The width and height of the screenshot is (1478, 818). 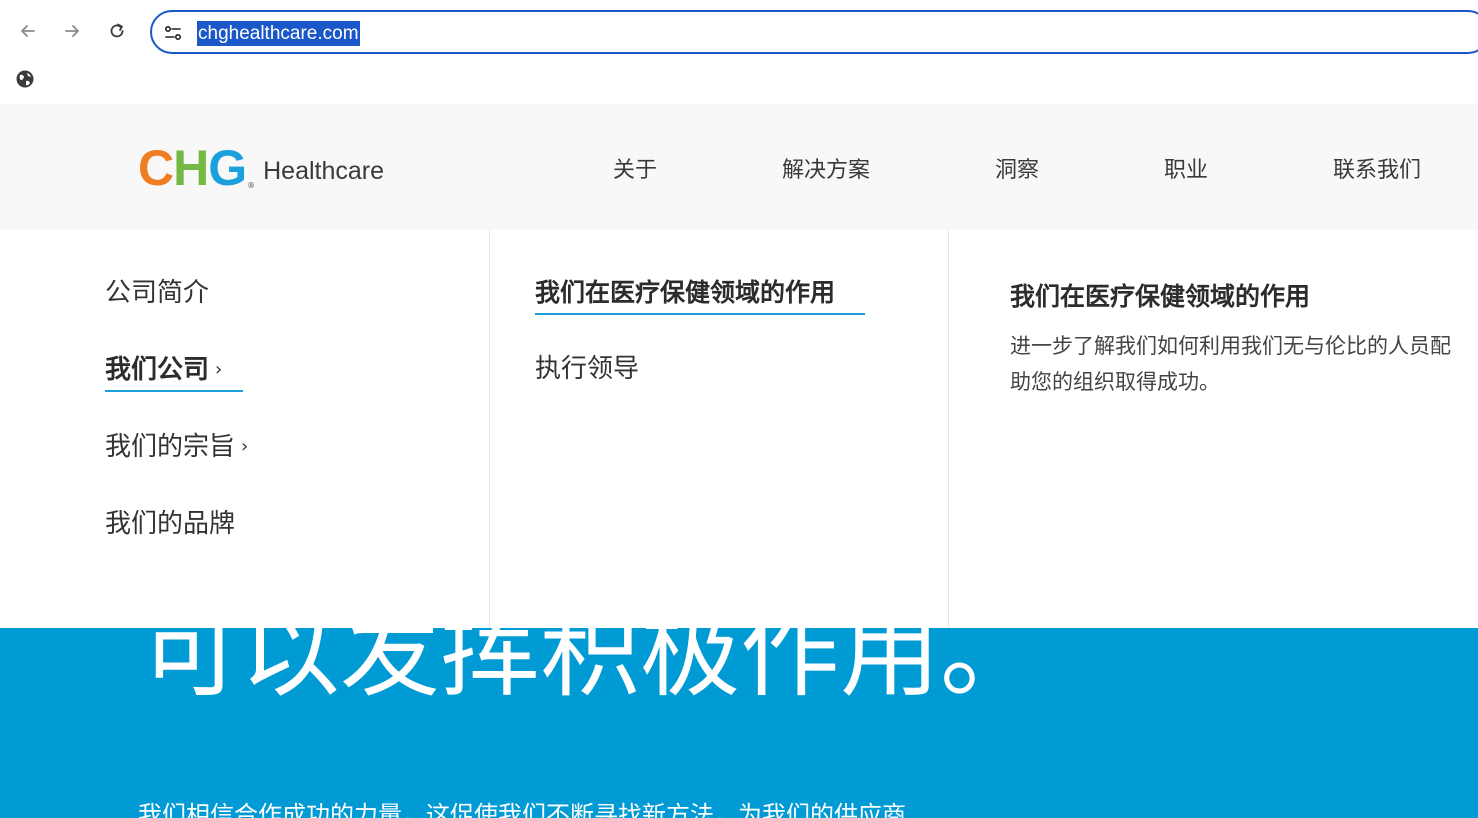 I want to click on nav-item-contact: 联系我们, so click(x=1377, y=171).